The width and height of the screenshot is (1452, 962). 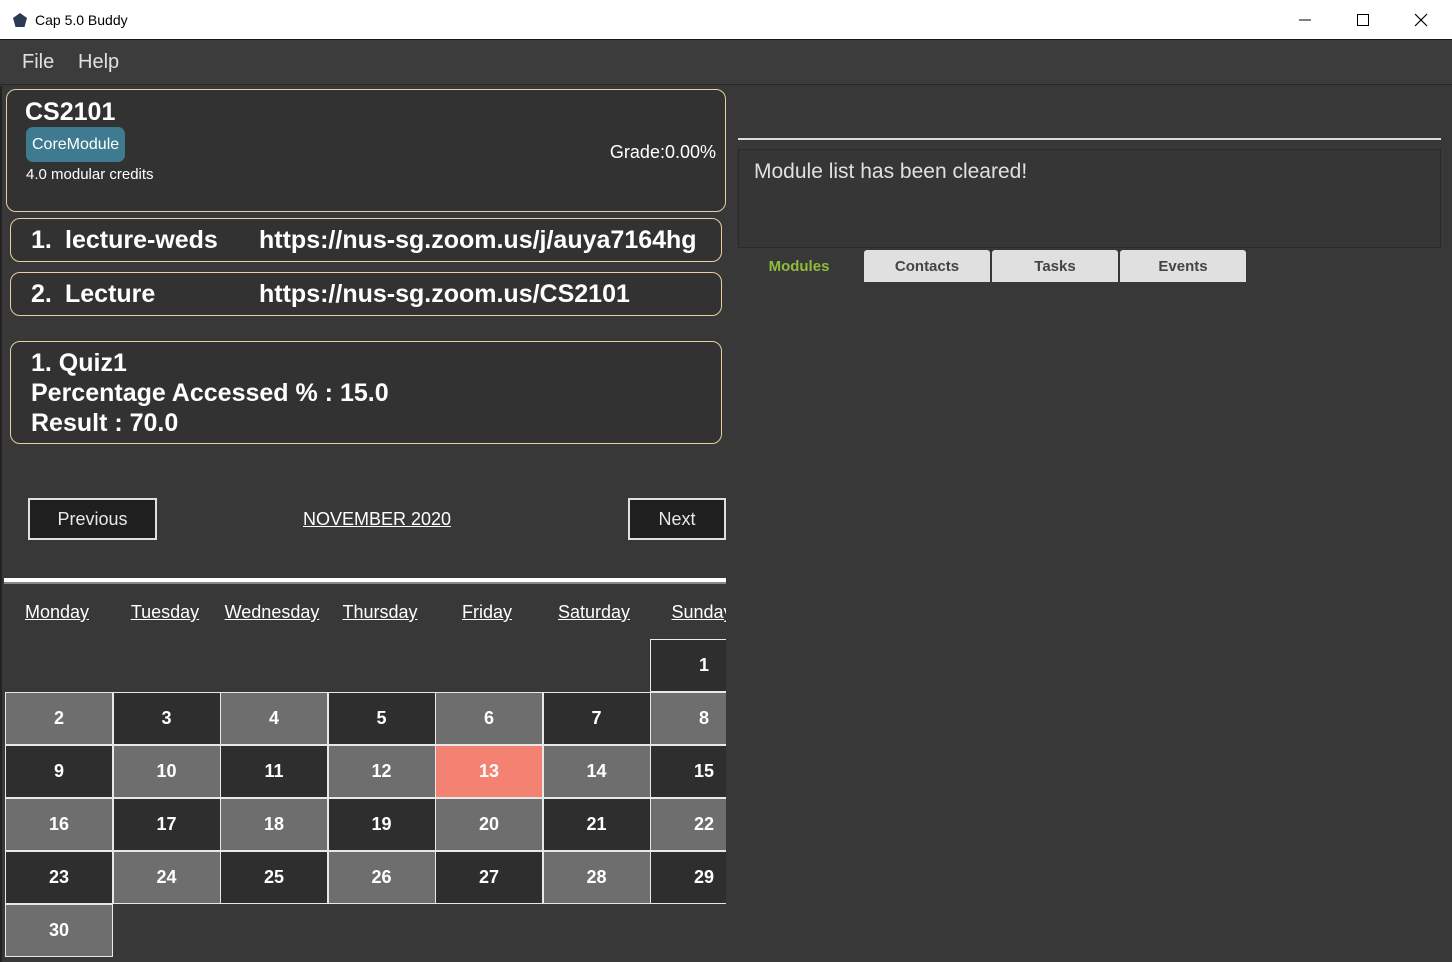 What do you see at coordinates (596, 824) in the screenshot?
I see `calendar-day: 21` at bounding box center [596, 824].